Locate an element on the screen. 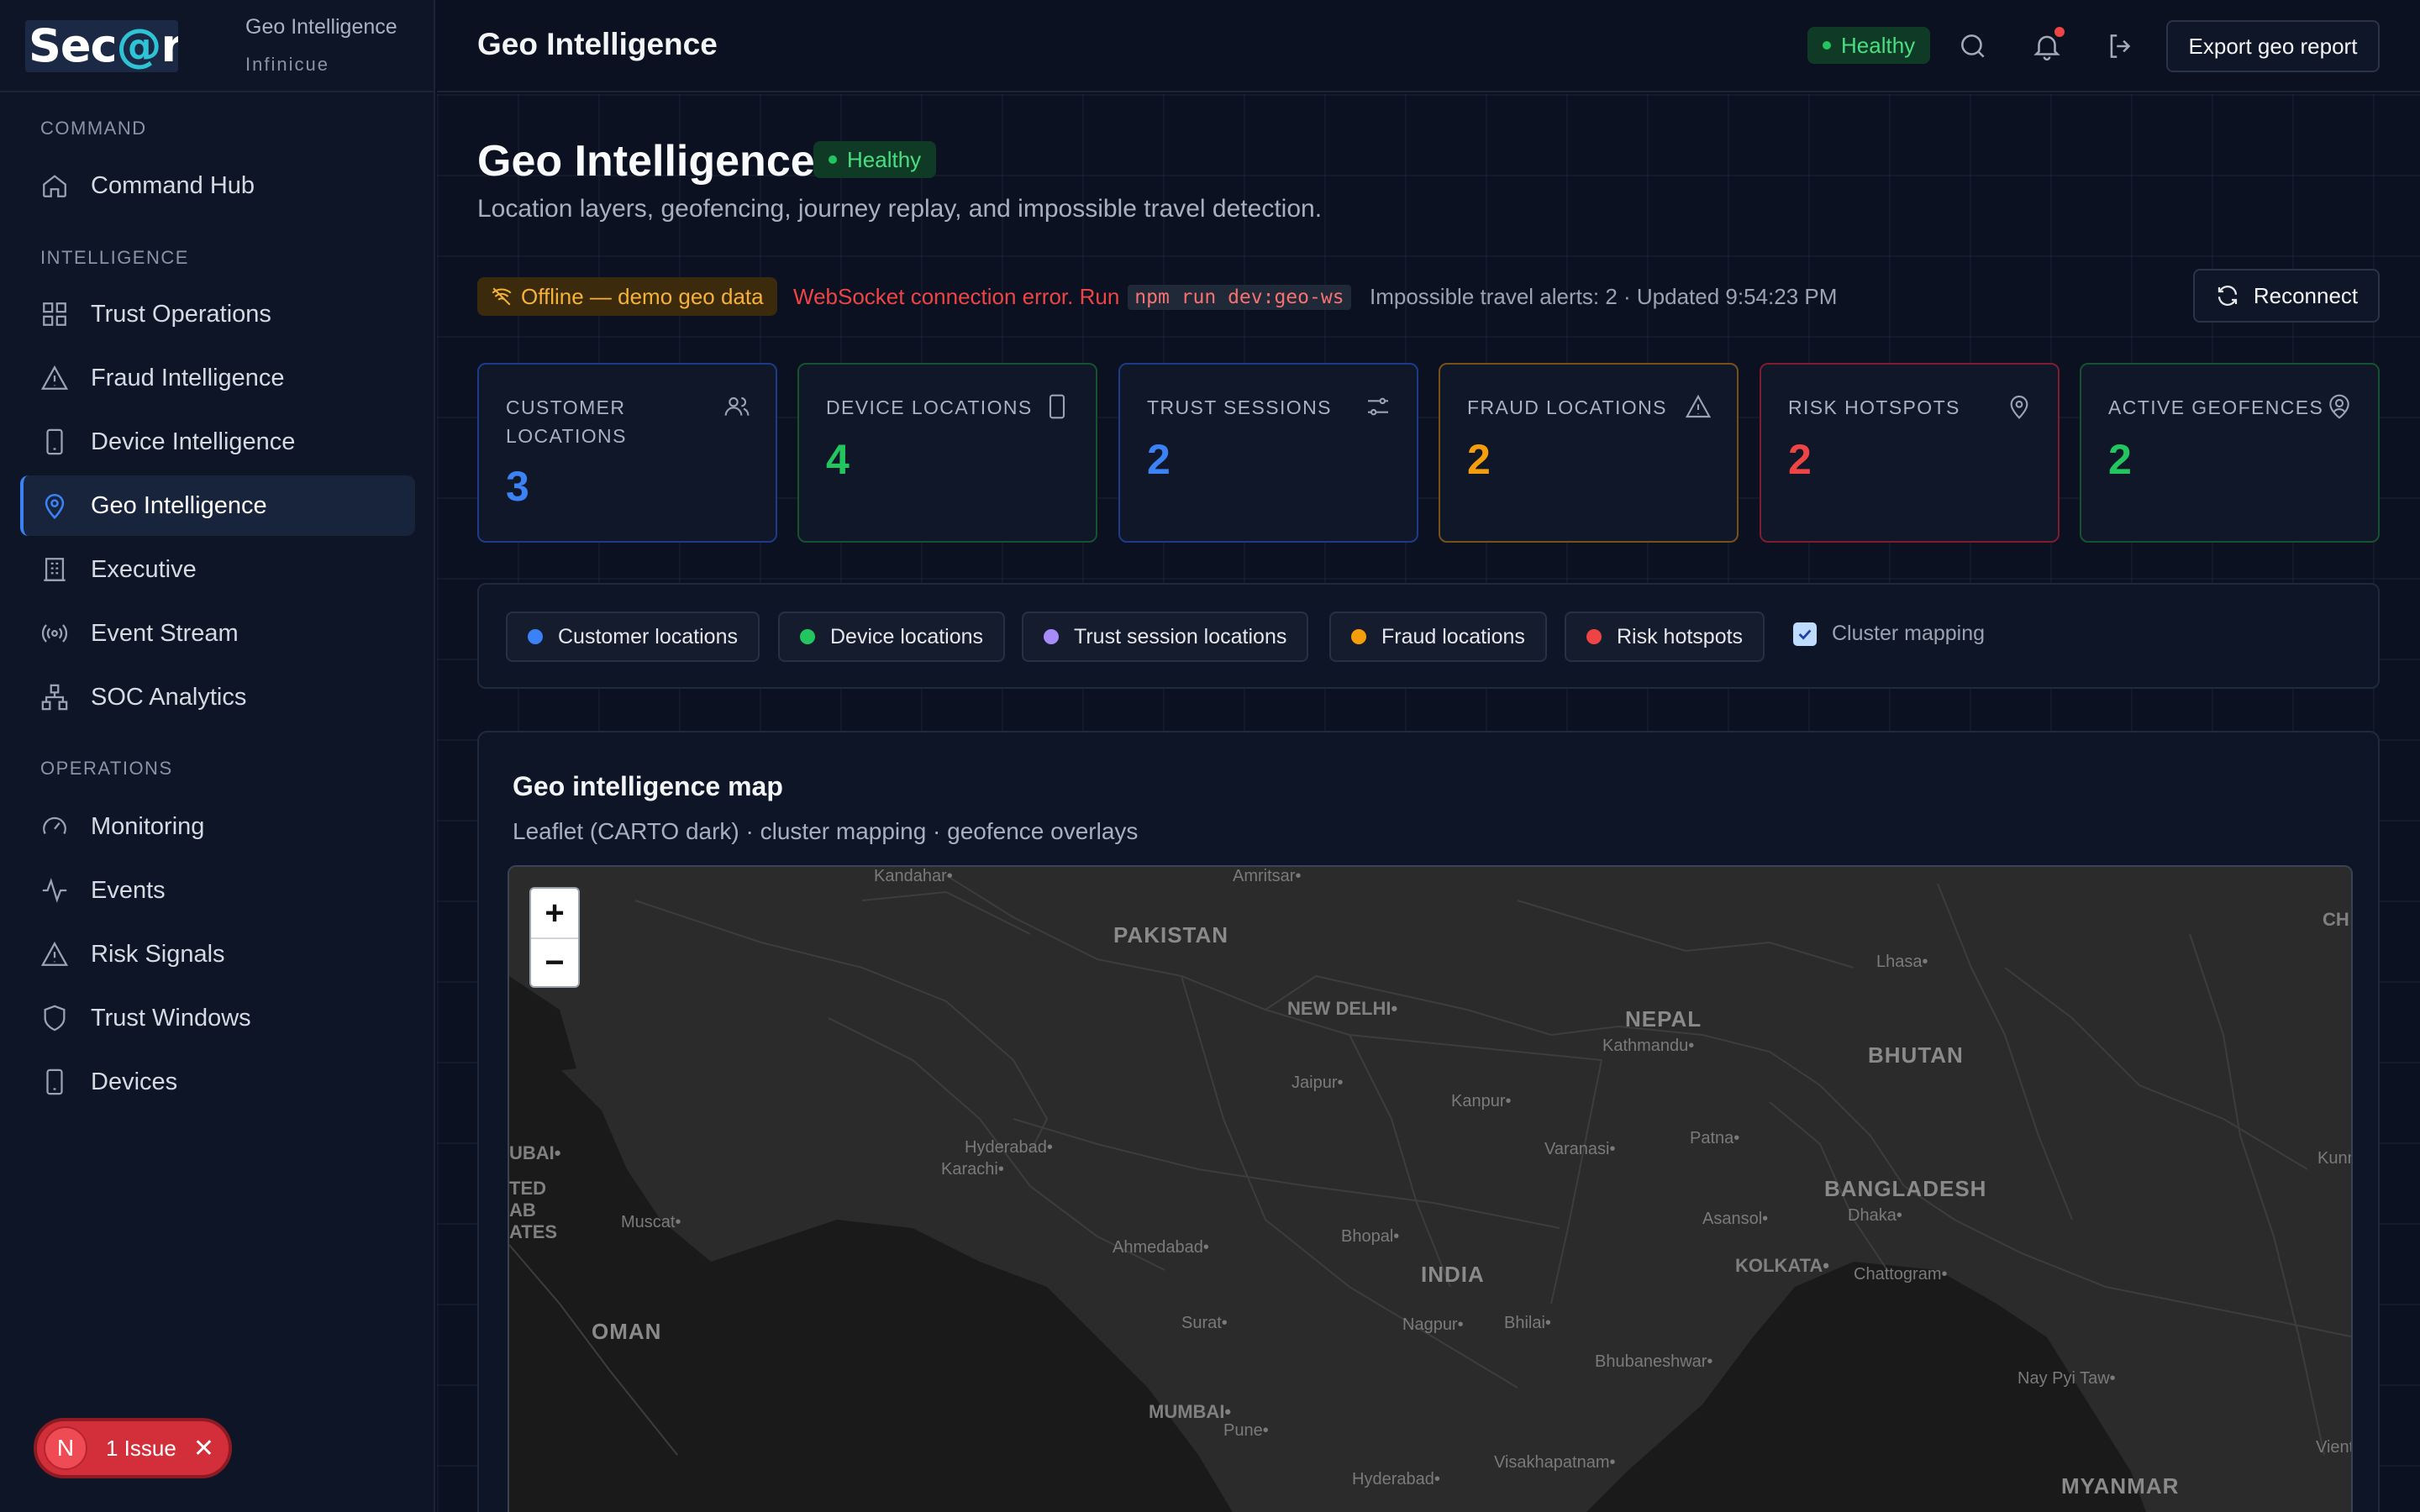 Image resolution: width=2420 pixels, height=1512 pixels. logout-icon is located at coordinates (2121, 46).